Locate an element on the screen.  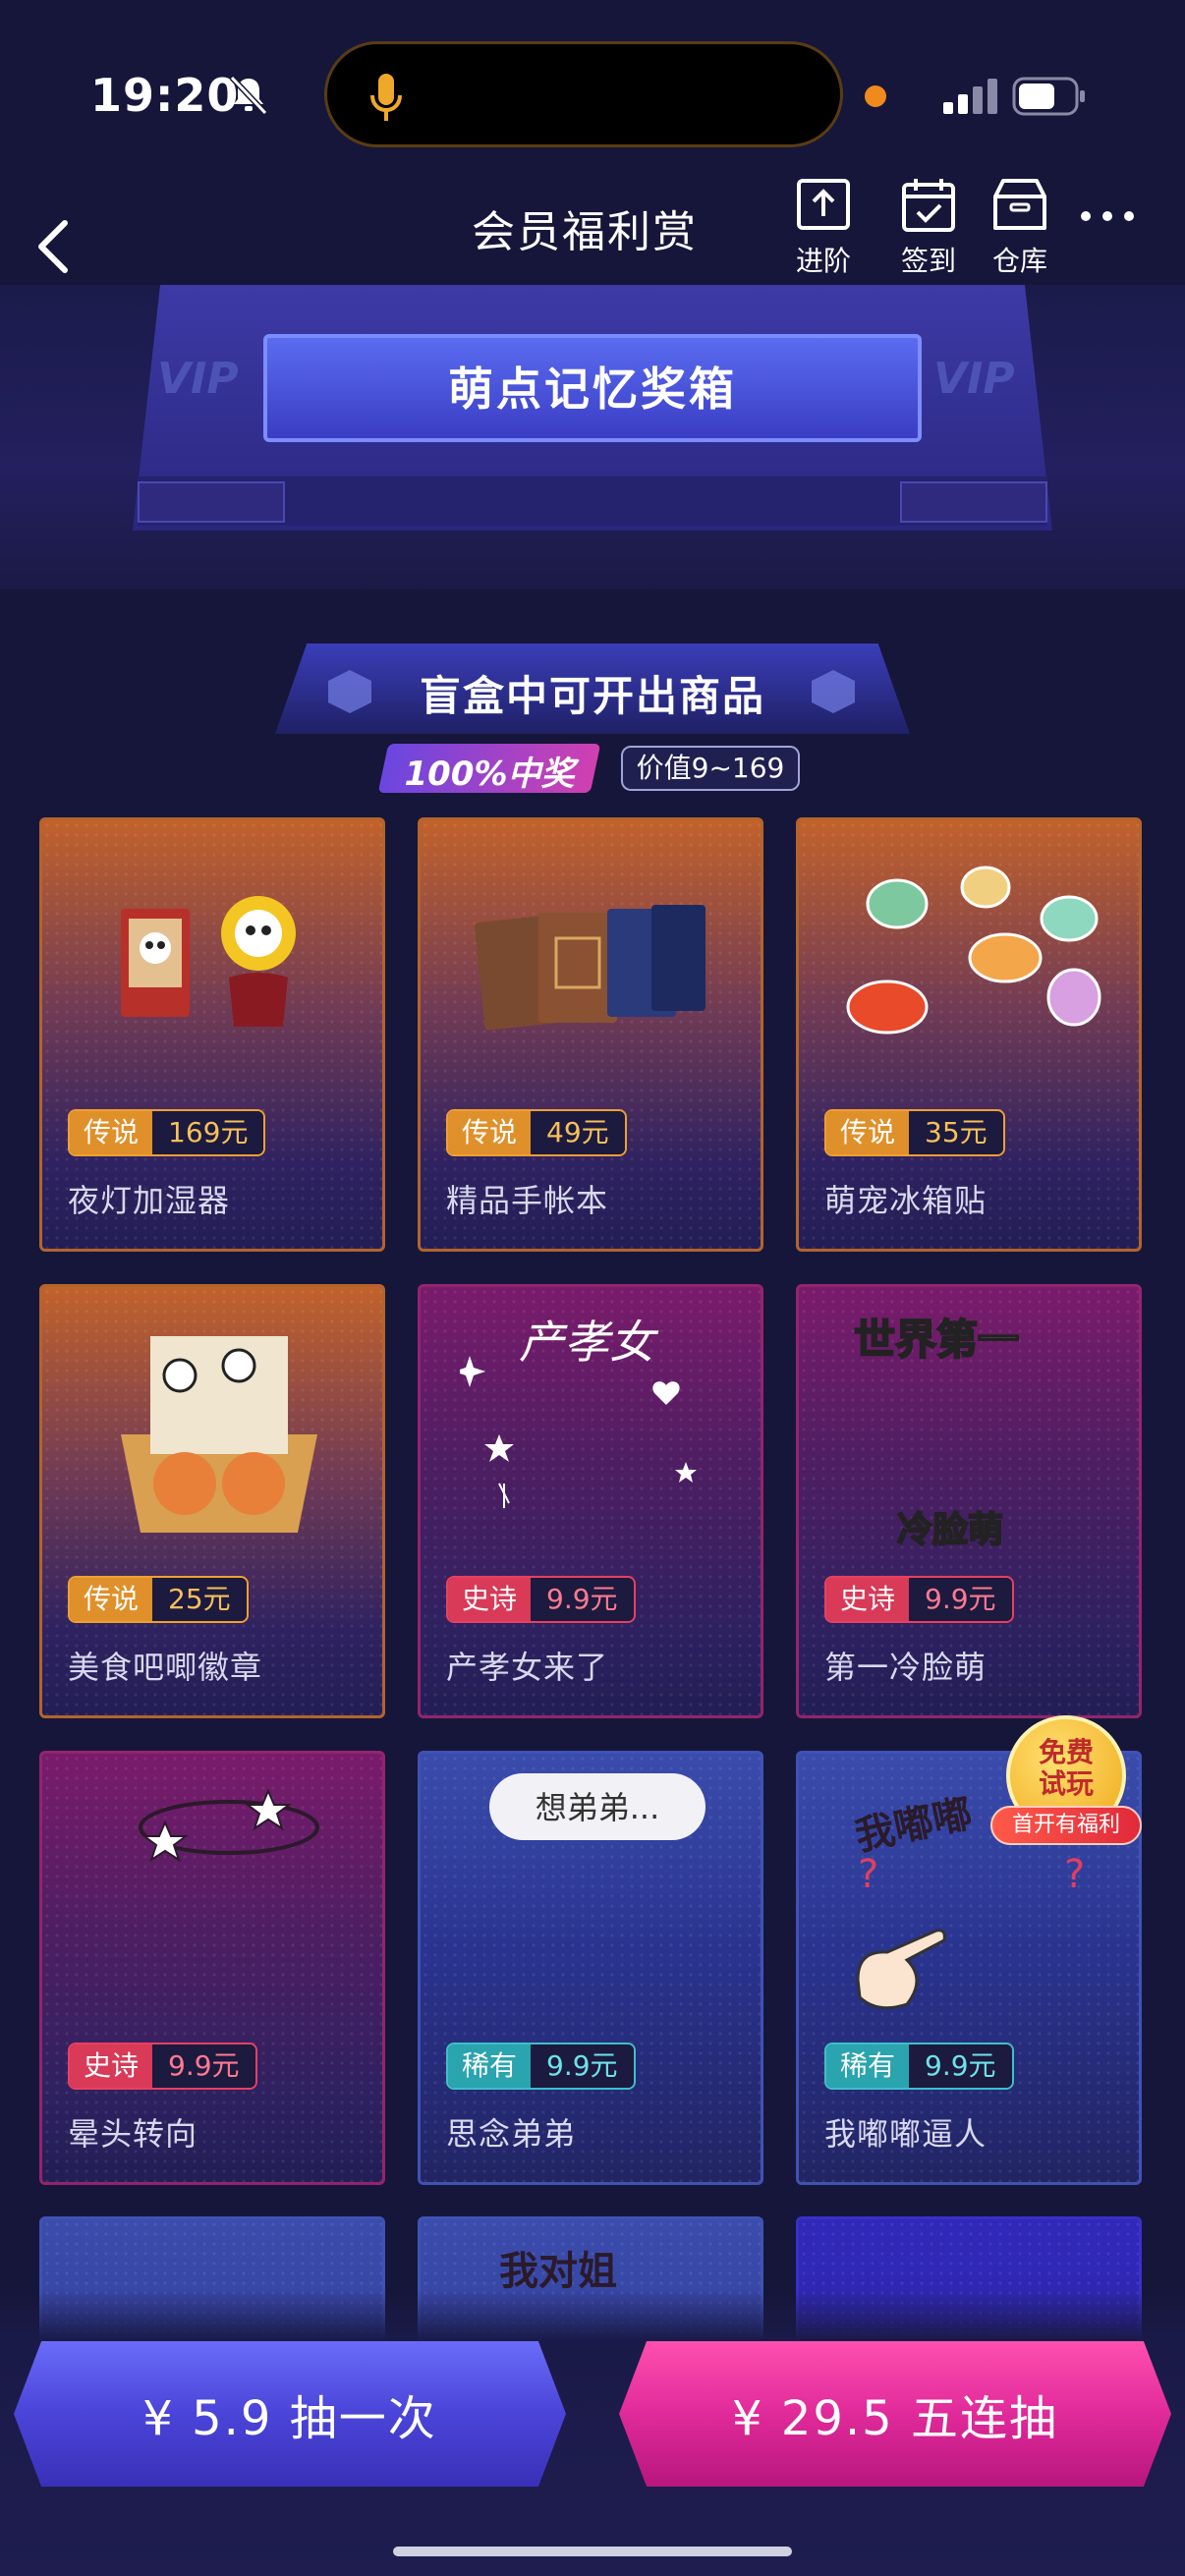
weibo-vip-logo-left: VIP is located at coordinates (198, 379).